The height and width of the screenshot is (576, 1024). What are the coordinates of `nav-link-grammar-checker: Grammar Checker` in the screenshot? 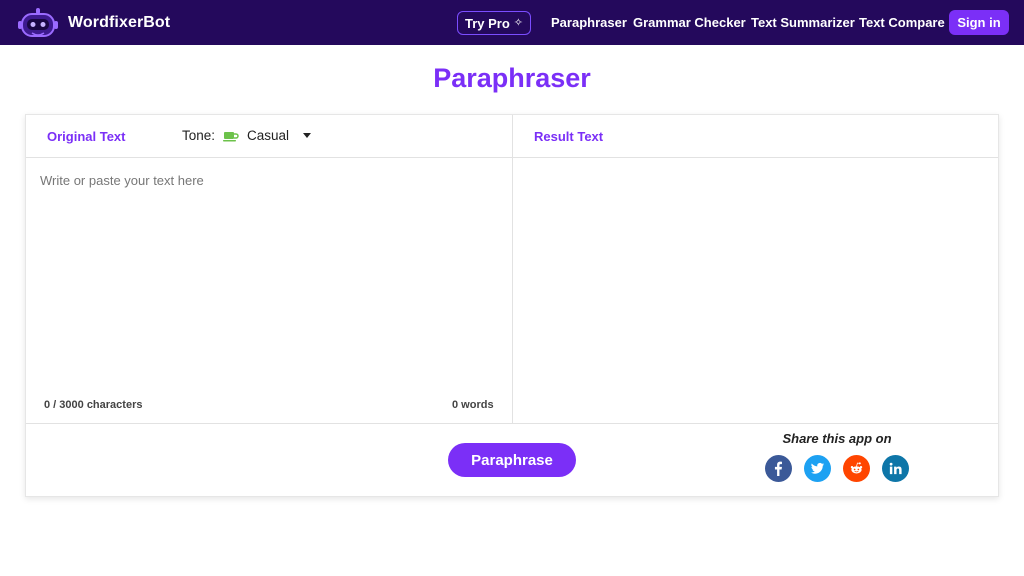 It's located at (689, 22).